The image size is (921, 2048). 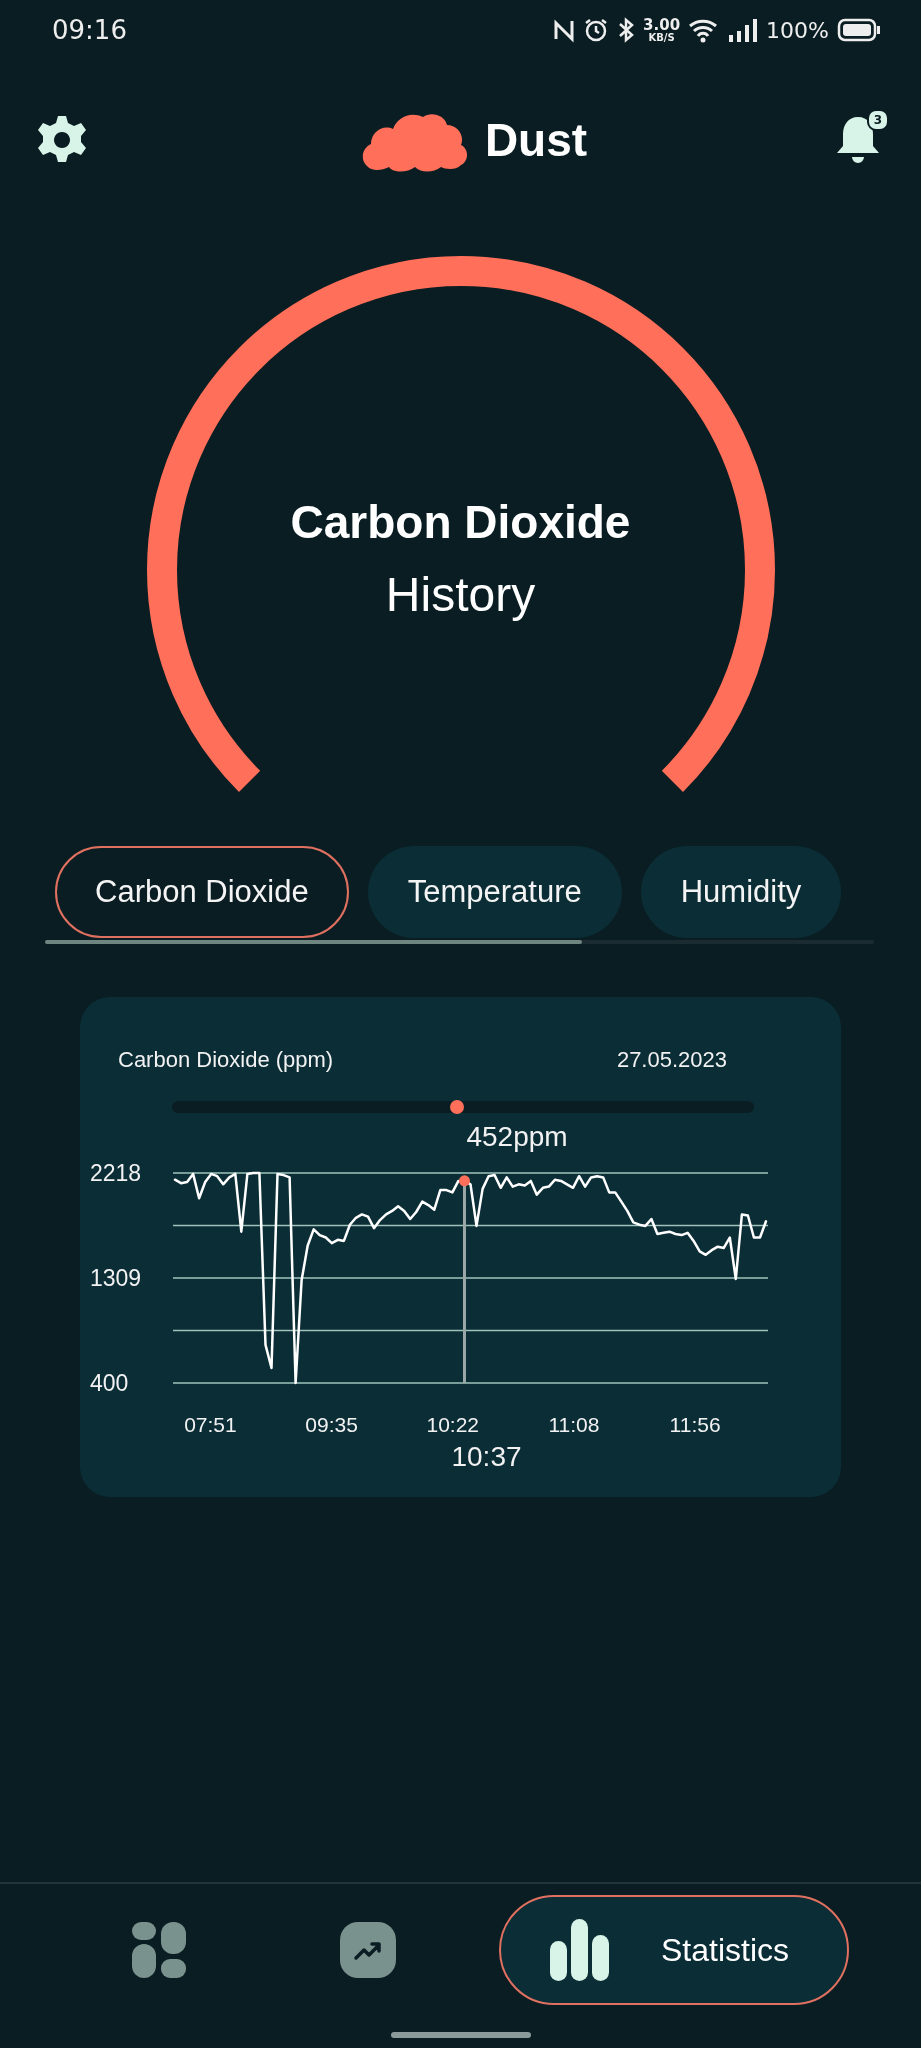 I want to click on reading-value: 452ppm, so click(x=517, y=1136).